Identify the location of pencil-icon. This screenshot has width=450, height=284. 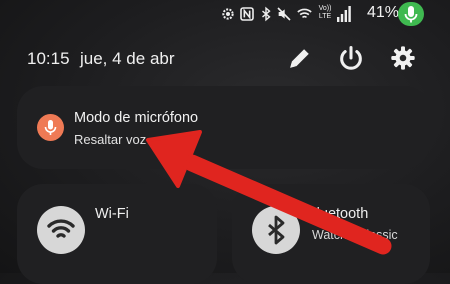
(299, 58).